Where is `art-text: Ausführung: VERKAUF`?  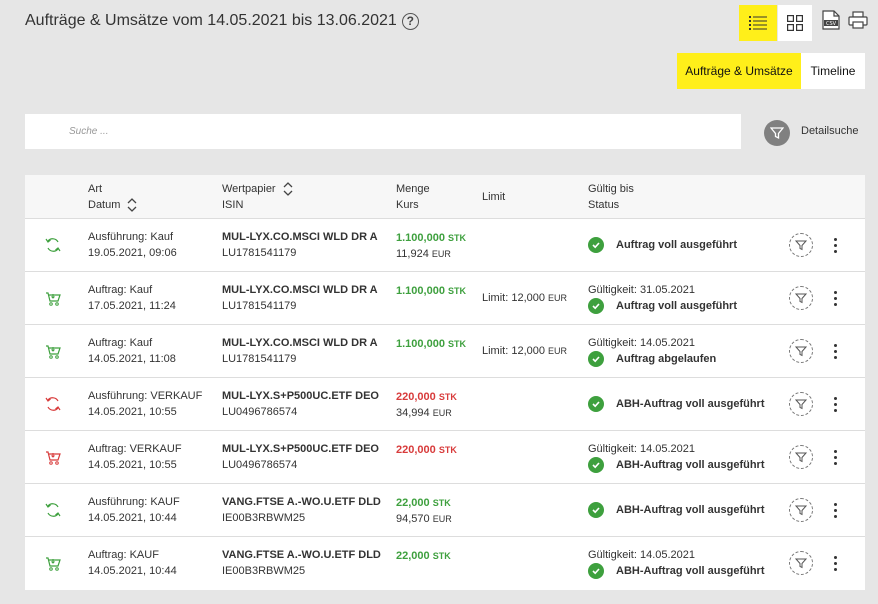
art-text: Ausführung: VERKAUF is located at coordinates (145, 396).